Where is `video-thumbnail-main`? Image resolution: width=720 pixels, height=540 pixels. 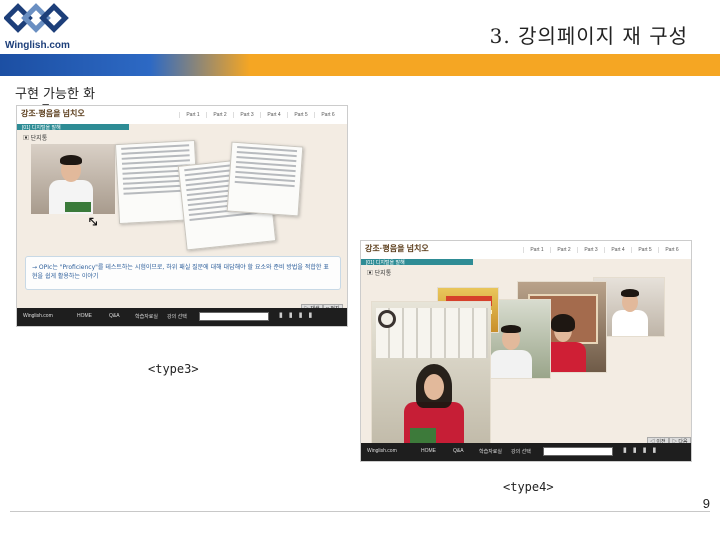
video-thumbnail-main is located at coordinates (431, 381).